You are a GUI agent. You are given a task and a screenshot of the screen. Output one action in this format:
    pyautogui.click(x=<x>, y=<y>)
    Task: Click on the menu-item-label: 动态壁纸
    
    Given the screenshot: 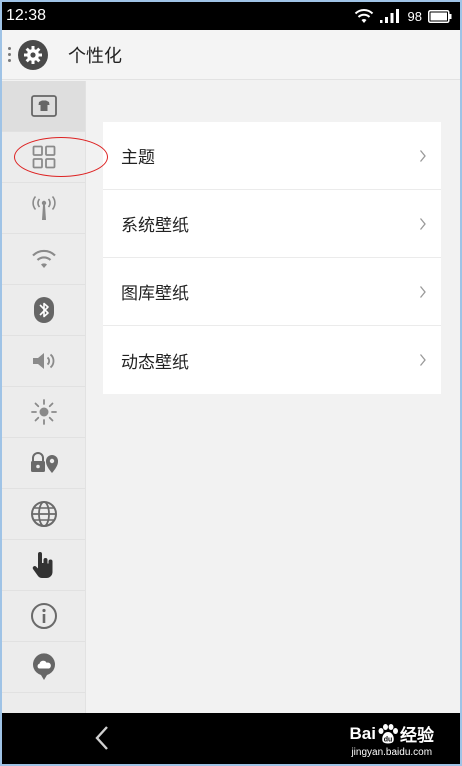 What is the action you would take?
    pyautogui.click(x=155, y=362)
    